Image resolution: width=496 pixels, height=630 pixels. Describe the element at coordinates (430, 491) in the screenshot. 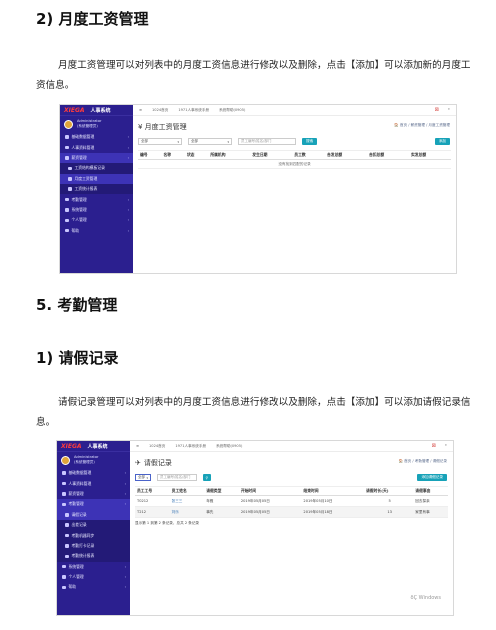

I see `col-header: 请假事由` at that location.